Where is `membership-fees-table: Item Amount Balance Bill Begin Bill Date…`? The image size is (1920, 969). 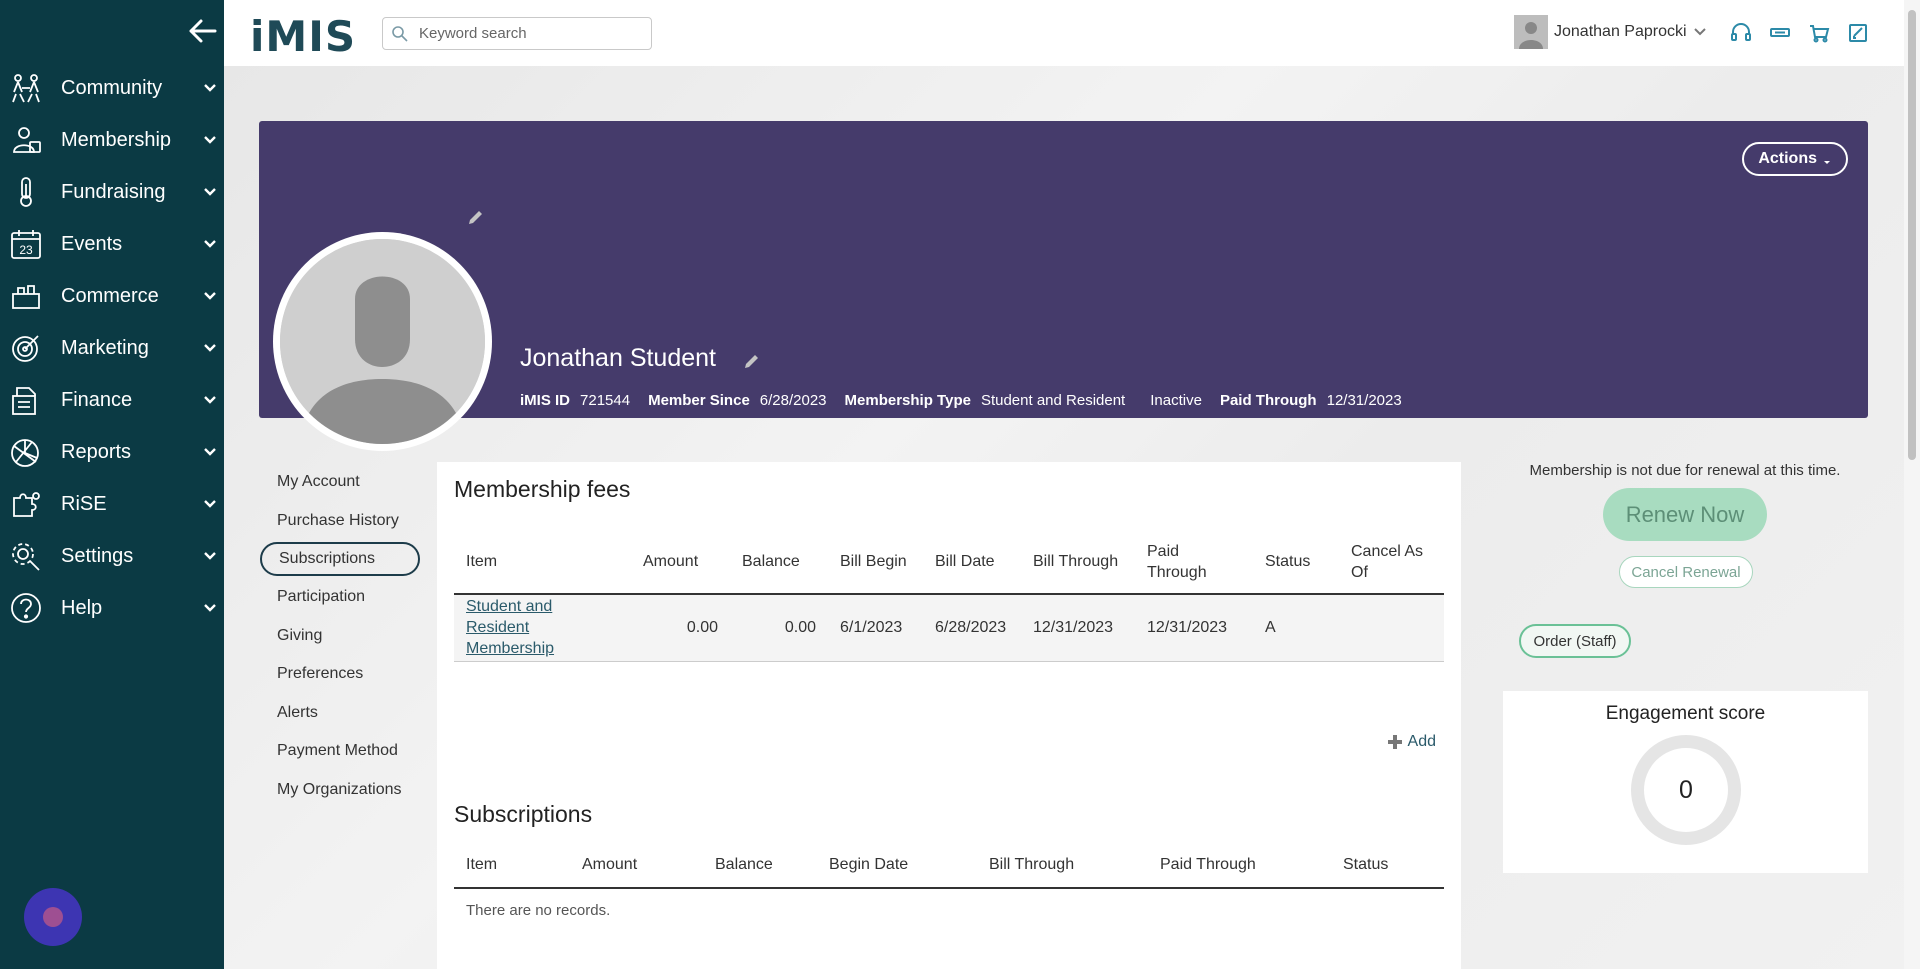 membership-fees-table: Item Amount Balance Bill Begin Bill Date… is located at coordinates (949, 596).